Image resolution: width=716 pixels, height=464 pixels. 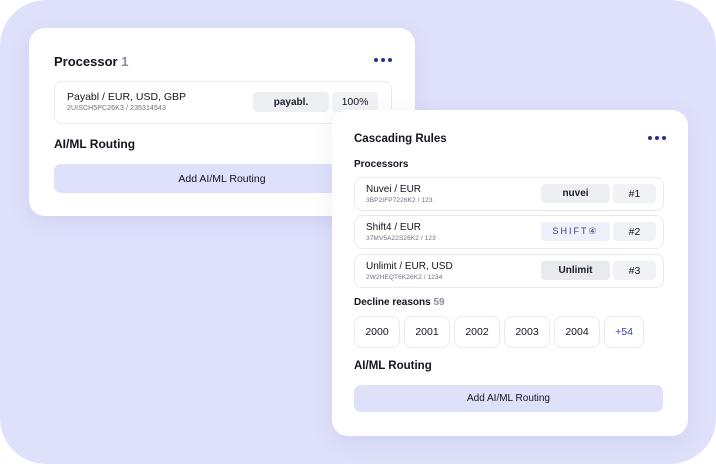 I want to click on nuvei-logo: nuvei, so click(x=575, y=193).